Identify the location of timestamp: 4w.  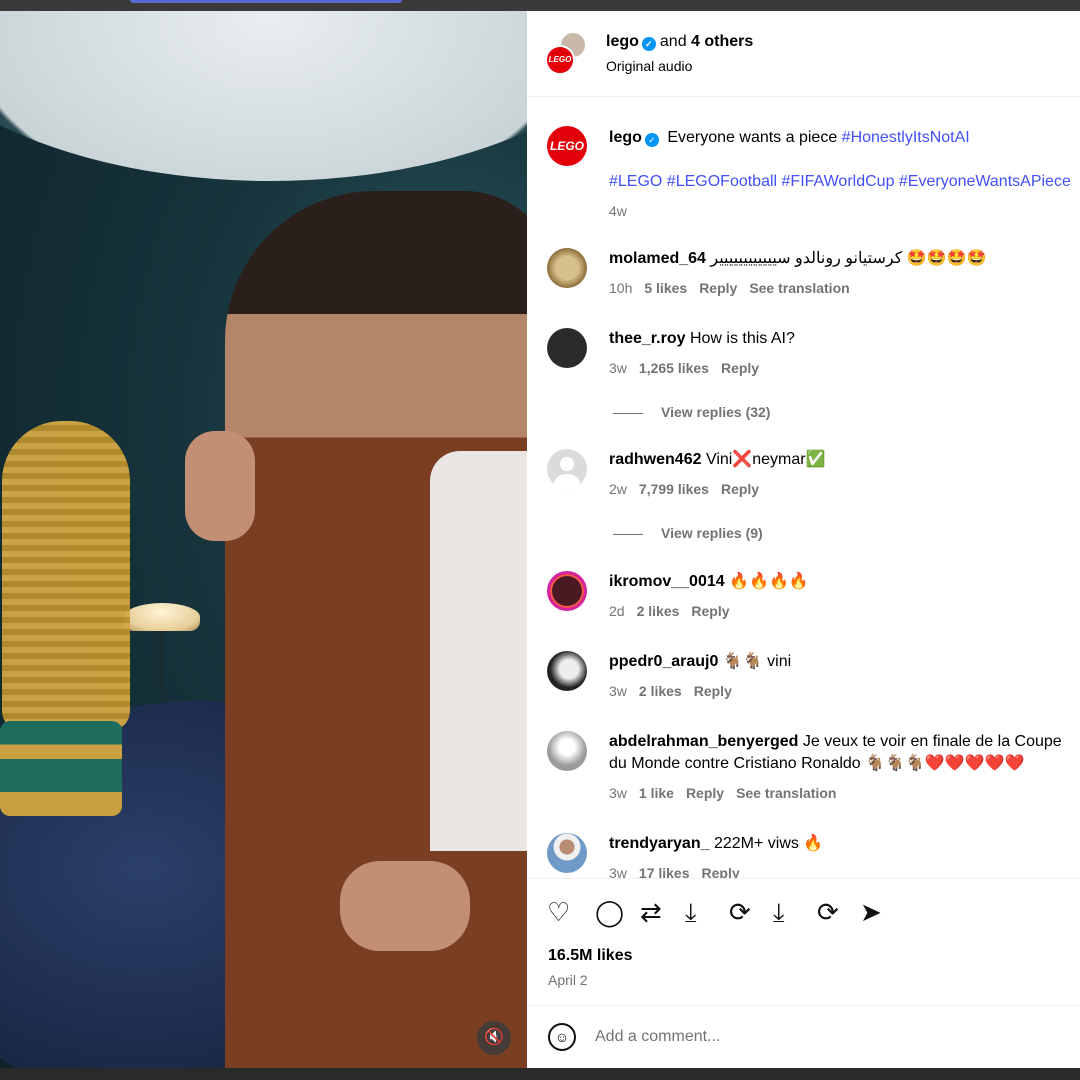
(618, 211).